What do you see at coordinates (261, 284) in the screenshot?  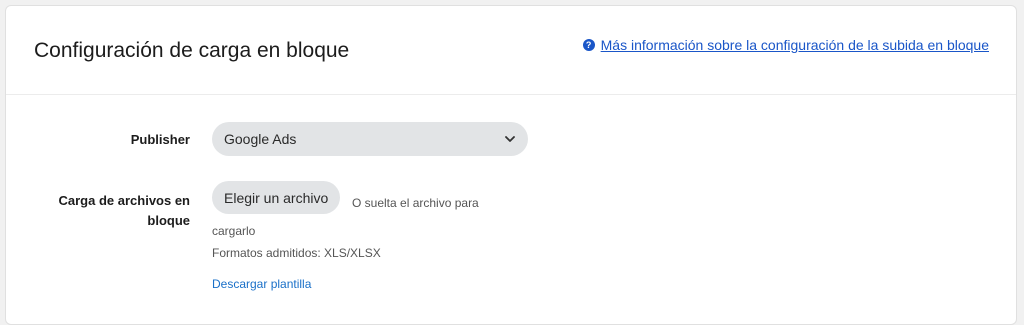 I see `download-template-link: Descargar plantilla` at bounding box center [261, 284].